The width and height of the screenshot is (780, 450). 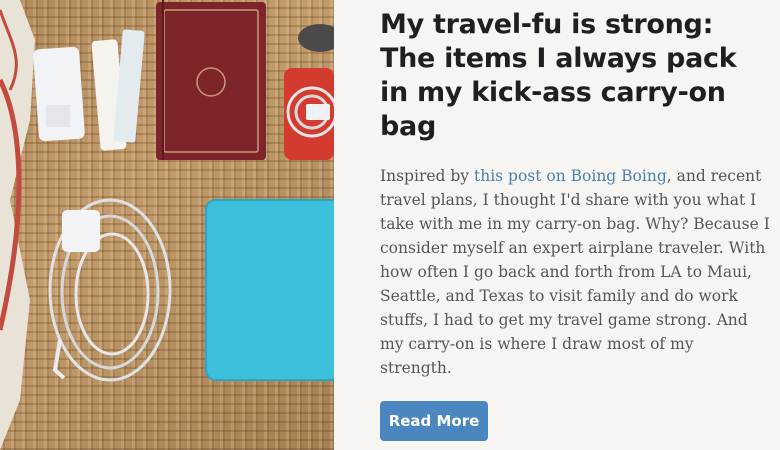 What do you see at coordinates (316, 38) in the screenshot?
I see `sunglasses-lens` at bounding box center [316, 38].